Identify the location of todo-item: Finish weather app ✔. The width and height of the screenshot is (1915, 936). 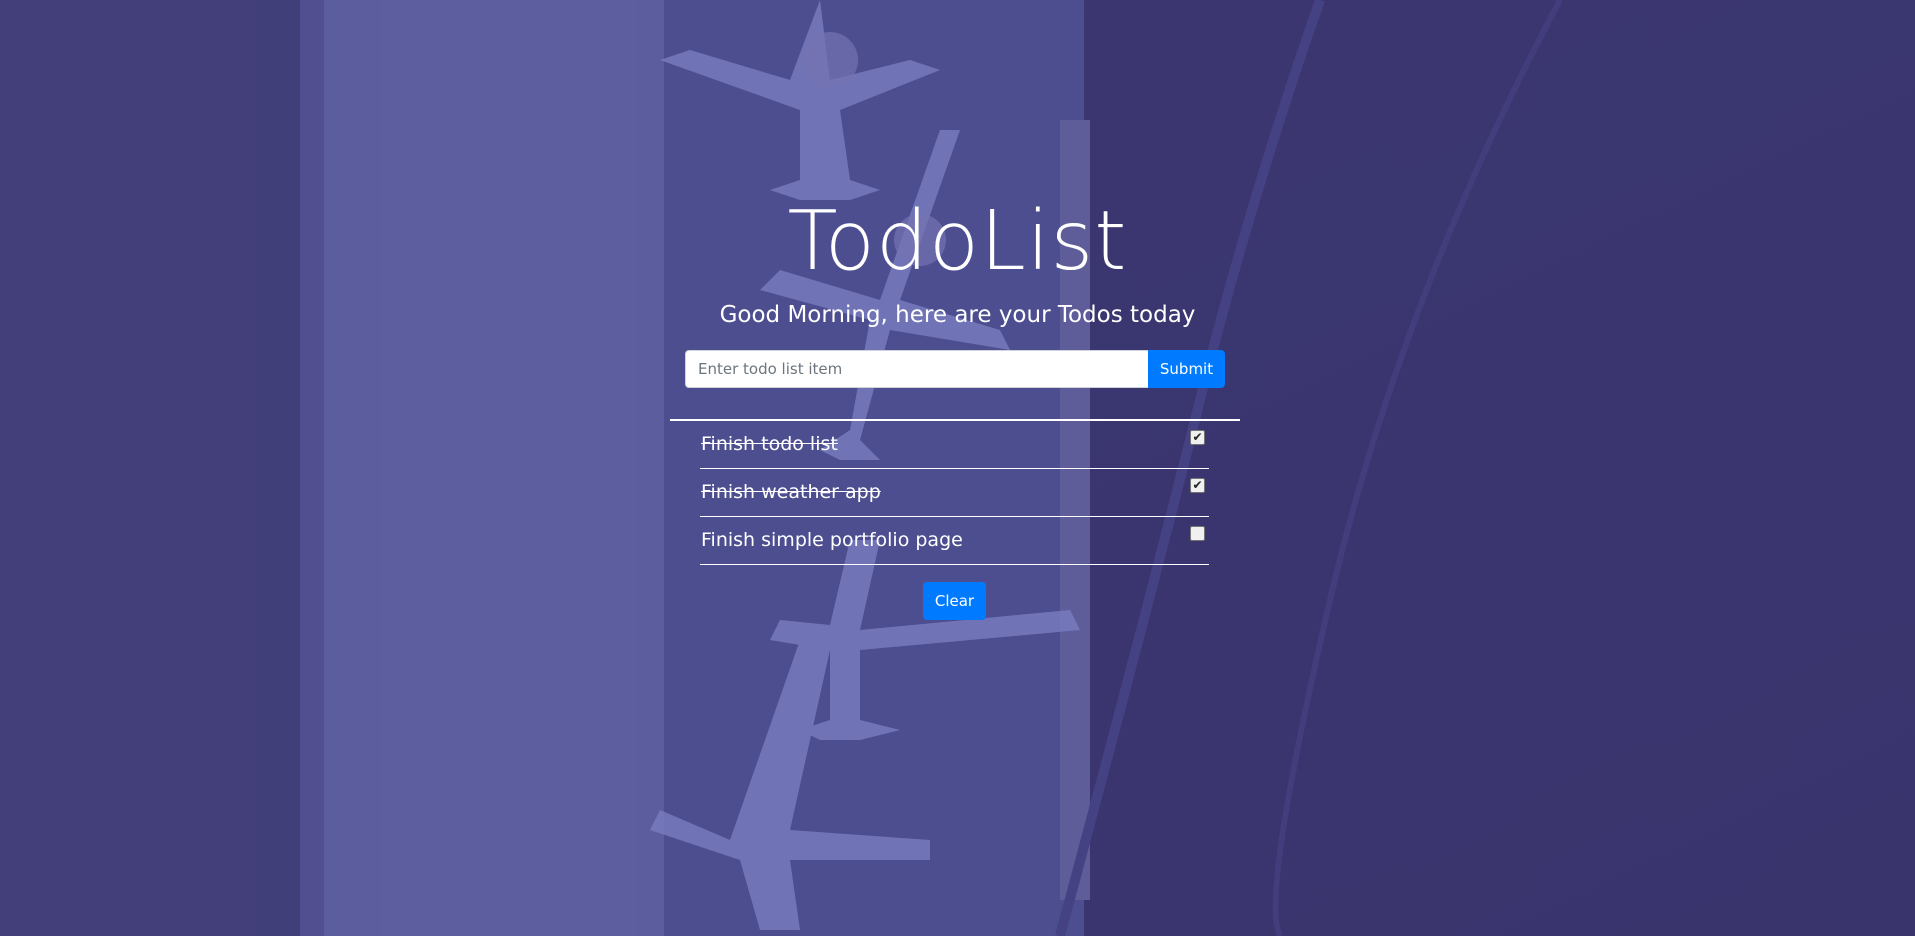
(954, 493).